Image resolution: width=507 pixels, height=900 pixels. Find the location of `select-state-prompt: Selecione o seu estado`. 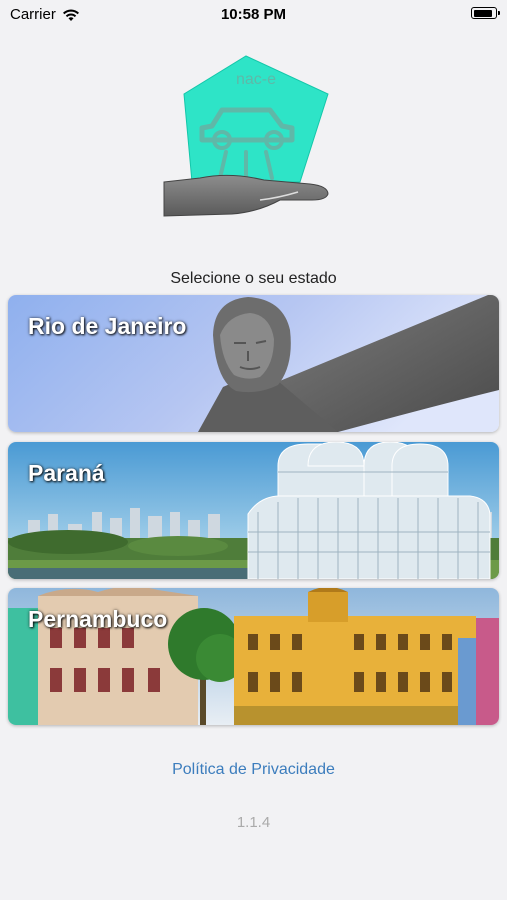

select-state-prompt: Selecione o seu estado is located at coordinates (253, 278).